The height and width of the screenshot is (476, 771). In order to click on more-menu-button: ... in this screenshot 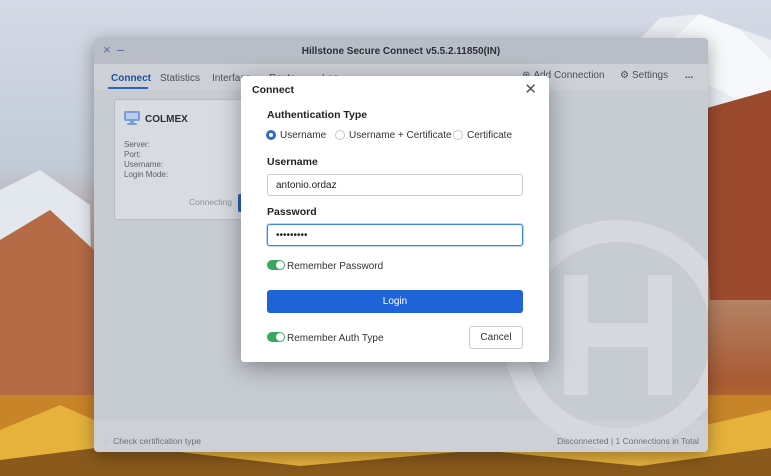, I will do `click(689, 75)`.